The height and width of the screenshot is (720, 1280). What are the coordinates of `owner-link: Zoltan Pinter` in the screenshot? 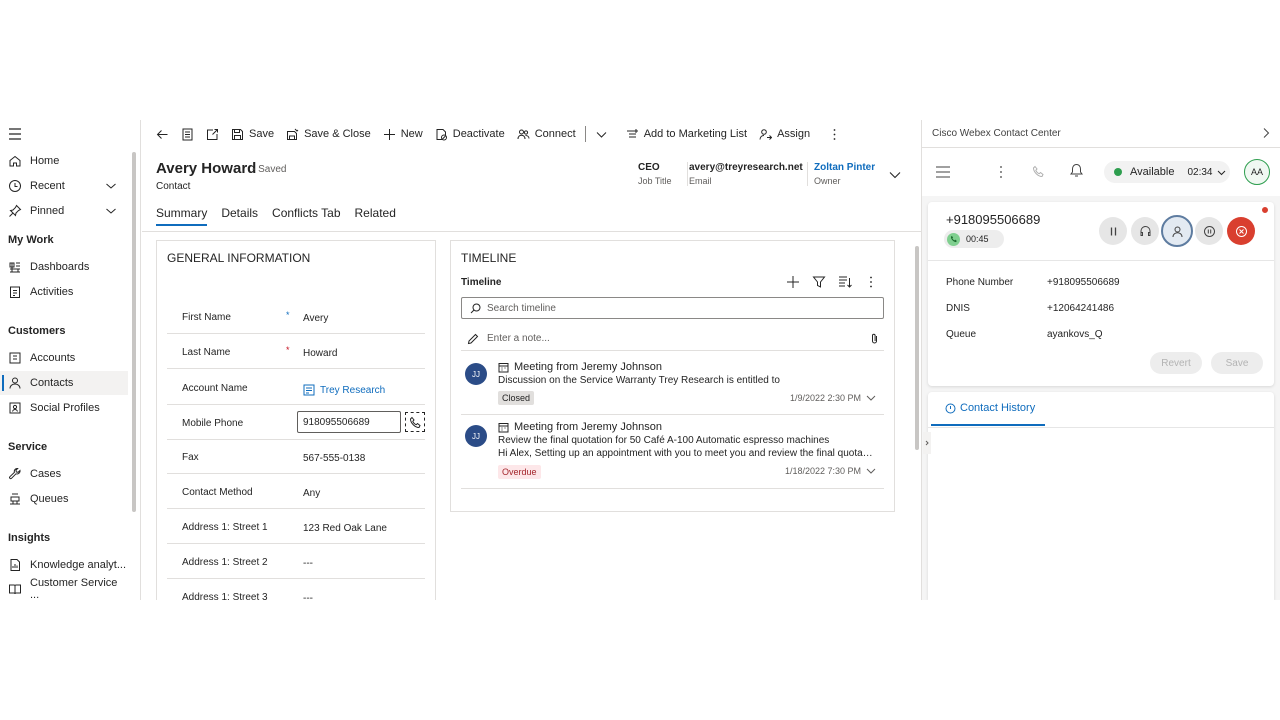 It's located at (844, 167).